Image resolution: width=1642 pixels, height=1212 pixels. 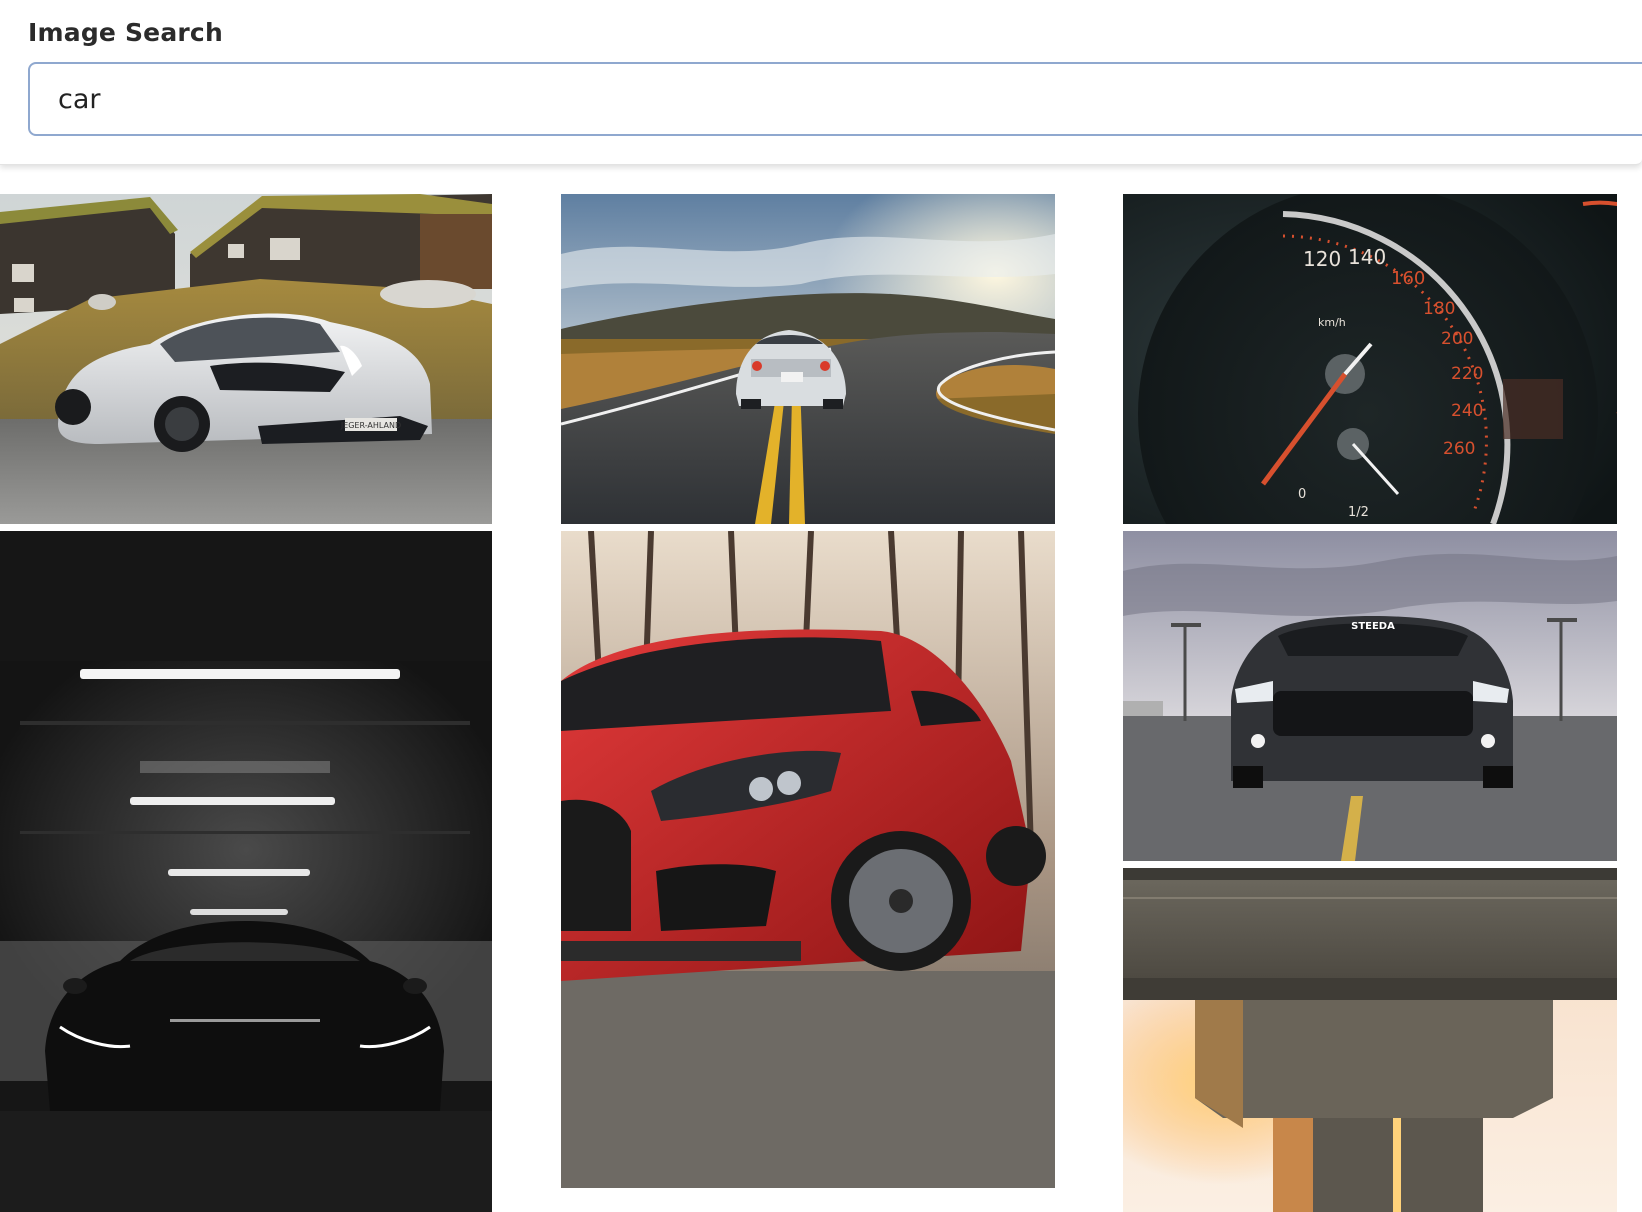 What do you see at coordinates (1439, 309) in the screenshot?
I see `gauge-label-180: 180` at bounding box center [1439, 309].